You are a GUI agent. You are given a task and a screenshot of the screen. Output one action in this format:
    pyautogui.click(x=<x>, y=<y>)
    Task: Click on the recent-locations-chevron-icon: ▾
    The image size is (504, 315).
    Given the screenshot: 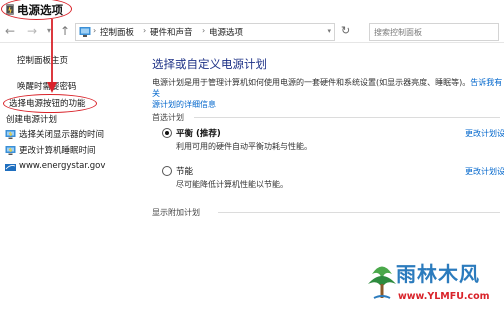 What is the action you would take?
    pyautogui.click(x=49, y=30)
    